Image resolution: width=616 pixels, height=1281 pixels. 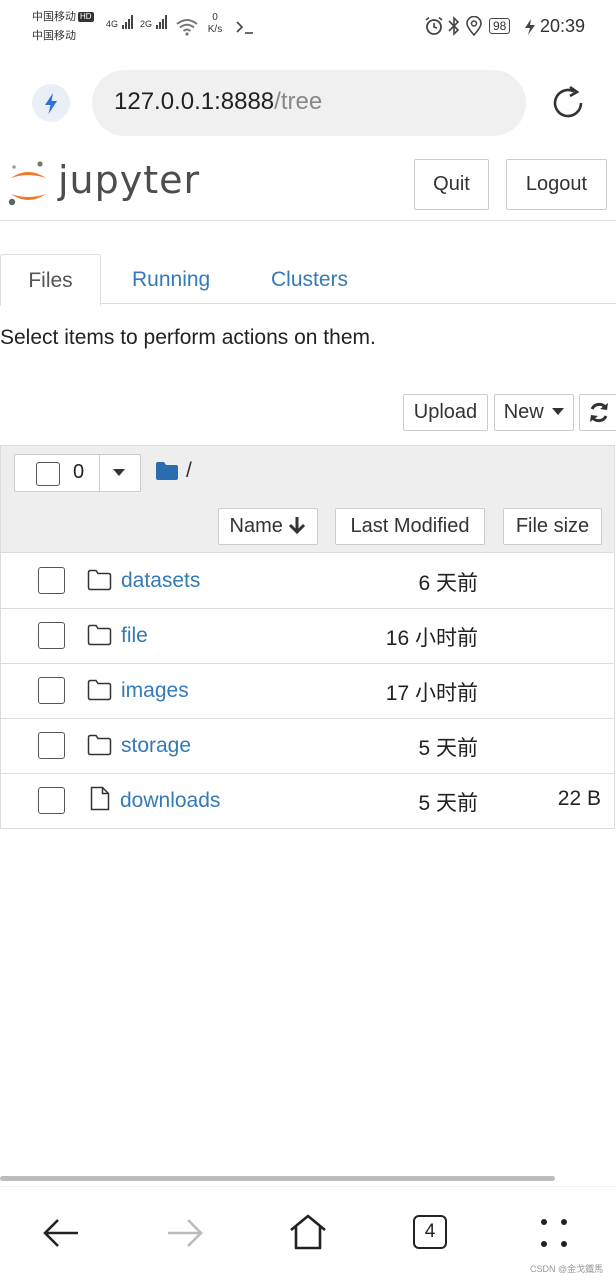 What do you see at coordinates (554, 1233) in the screenshot?
I see `more-menu-icon` at bounding box center [554, 1233].